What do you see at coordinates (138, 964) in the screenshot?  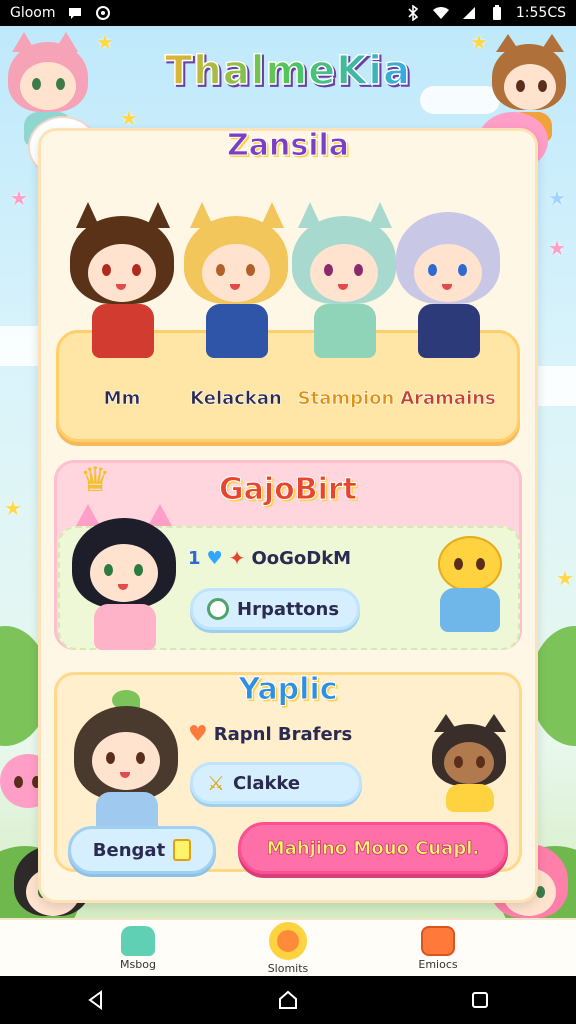 I see `nav-item-label: Msbog` at bounding box center [138, 964].